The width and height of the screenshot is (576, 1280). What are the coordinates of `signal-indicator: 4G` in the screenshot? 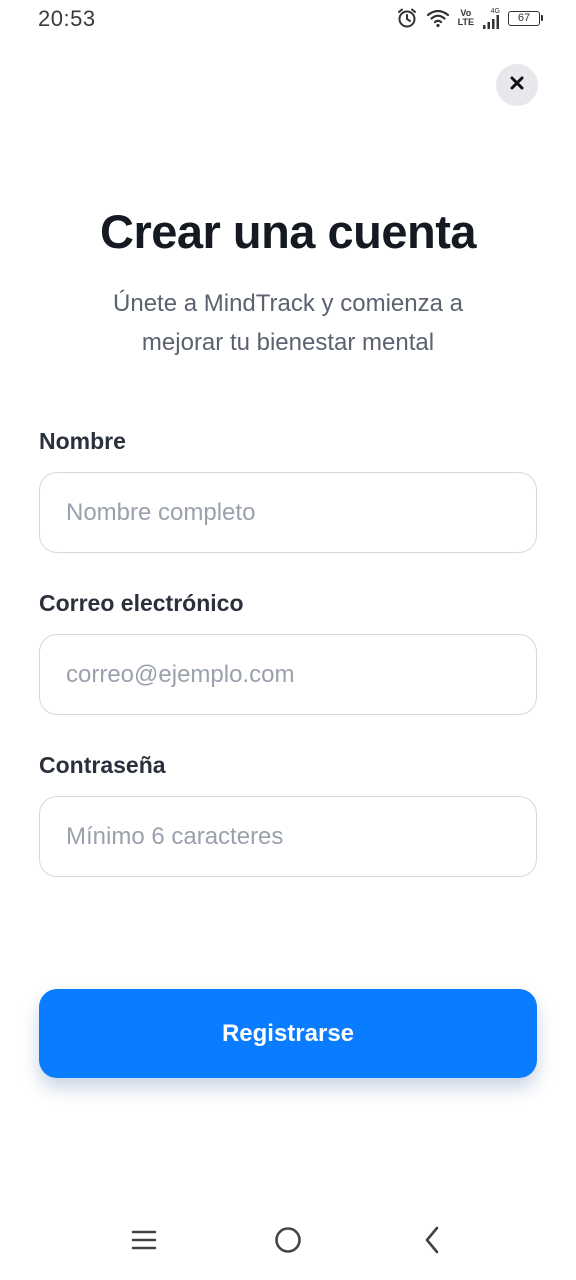 It's located at (491, 18).